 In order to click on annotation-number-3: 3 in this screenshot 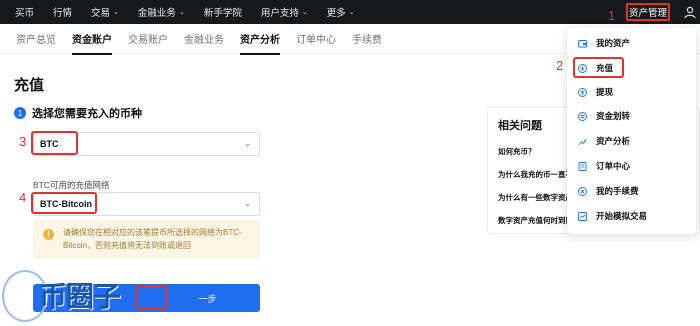, I will do `click(23, 141)`.